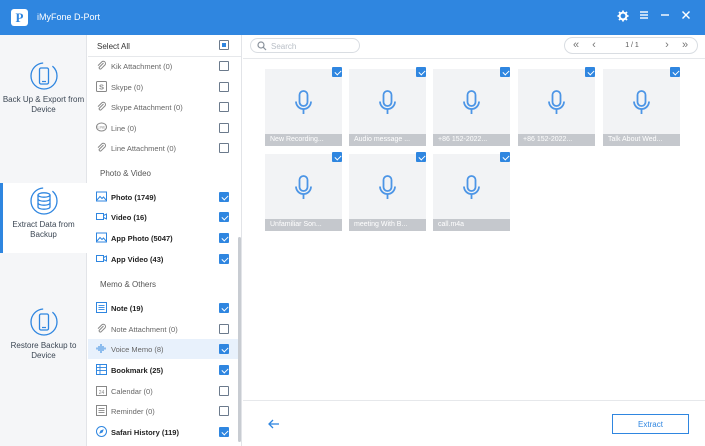  Describe the element at coordinates (644, 17) in the screenshot. I see `menu-icon` at that location.